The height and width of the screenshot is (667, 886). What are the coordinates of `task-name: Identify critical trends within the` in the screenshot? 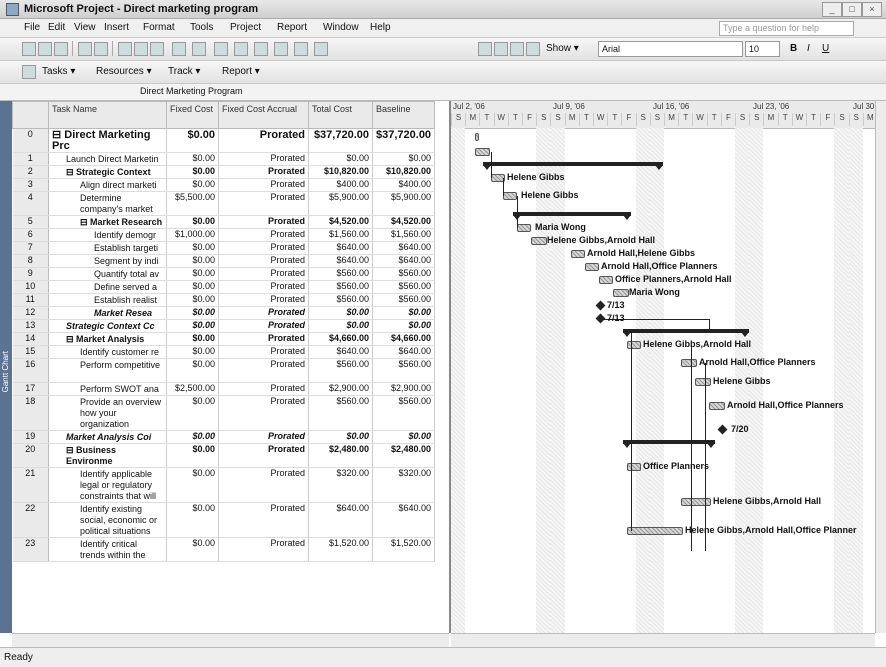 It's located at (107, 549).